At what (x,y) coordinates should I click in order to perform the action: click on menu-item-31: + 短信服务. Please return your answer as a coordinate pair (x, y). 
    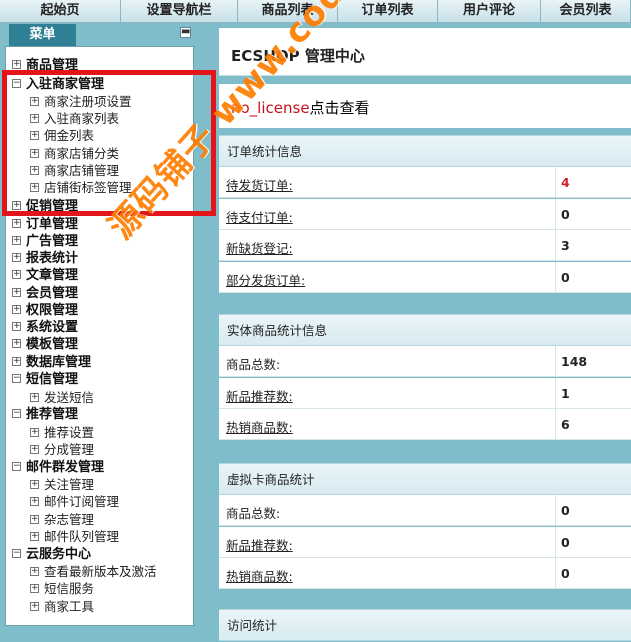
    Looking at the image, I should click on (62, 588).